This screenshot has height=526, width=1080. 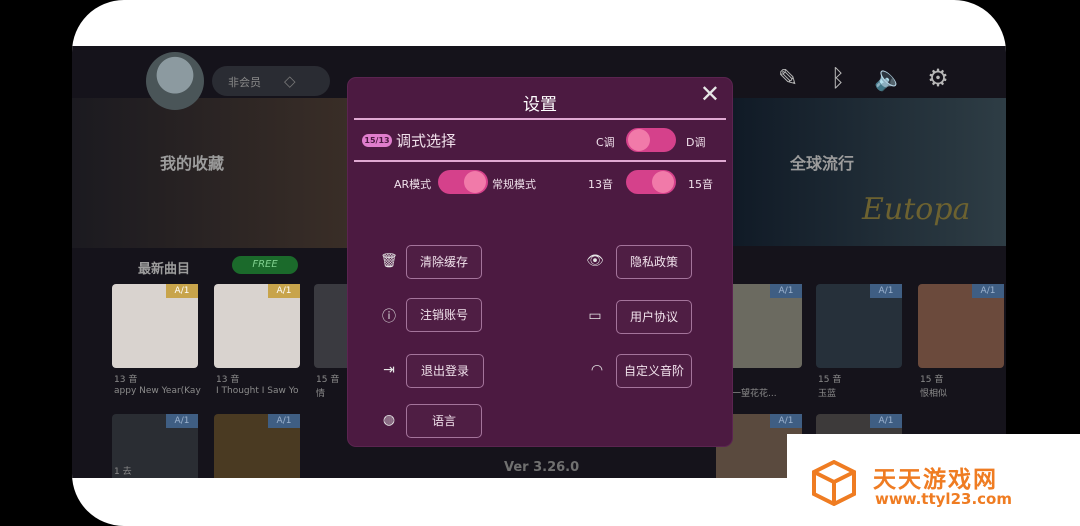 What do you see at coordinates (938, 78) in the screenshot?
I see `gear-icon: ⚙` at bounding box center [938, 78].